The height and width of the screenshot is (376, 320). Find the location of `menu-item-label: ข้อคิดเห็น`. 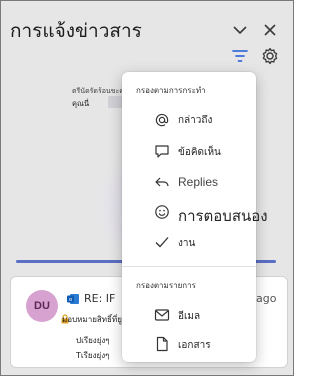

menu-item-label: ข้อคิดเห็น is located at coordinates (199, 152).